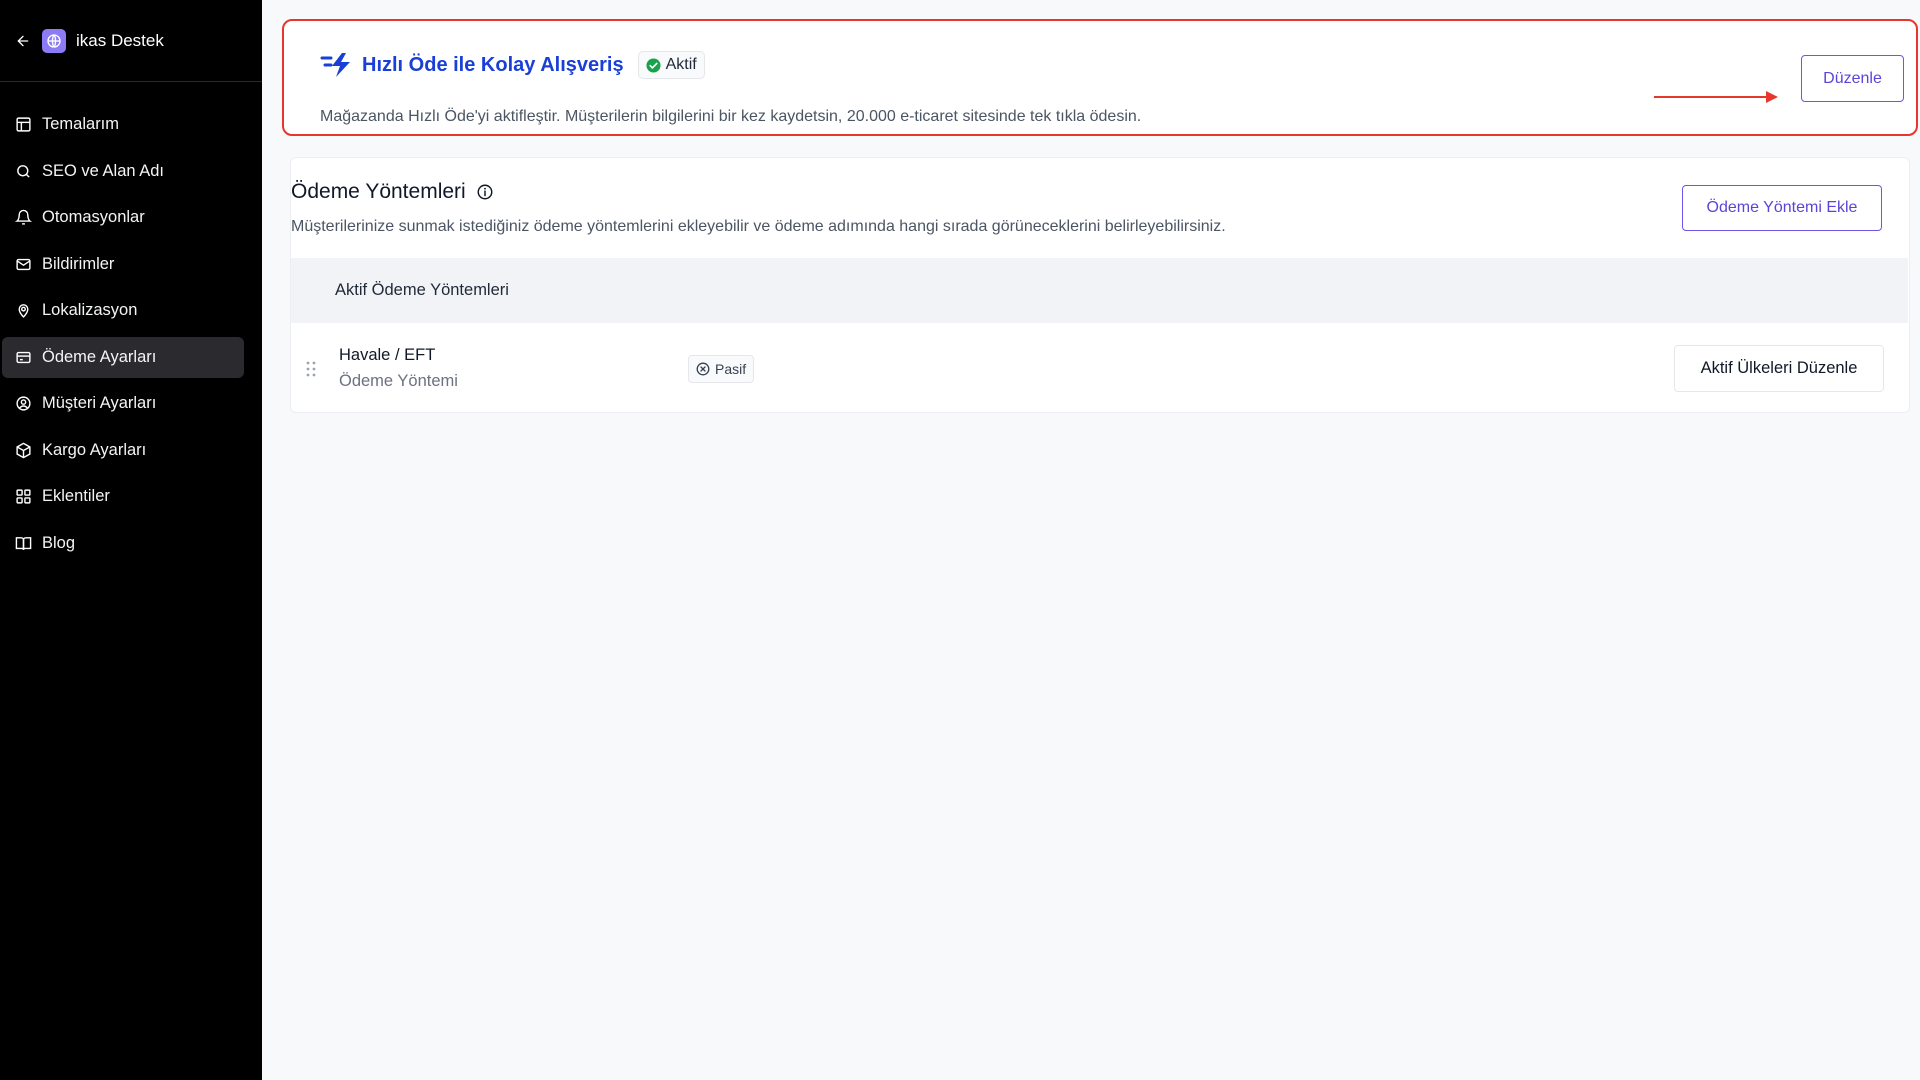  Describe the element at coordinates (23, 41) in the screenshot. I see `arrow-left-icon` at that location.